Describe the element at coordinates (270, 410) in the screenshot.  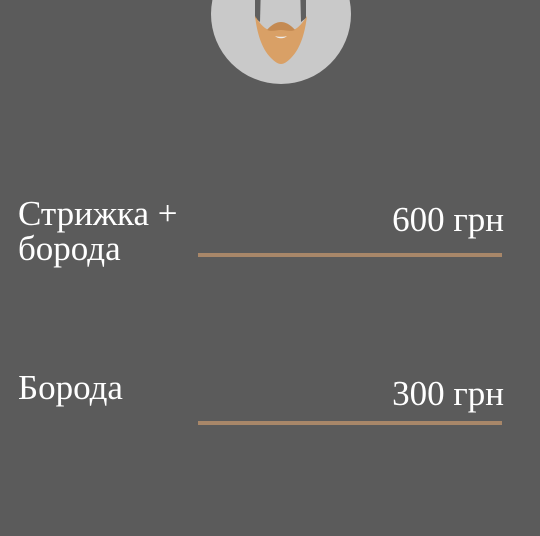
I see `service-item: Борода 300 грн` at that location.